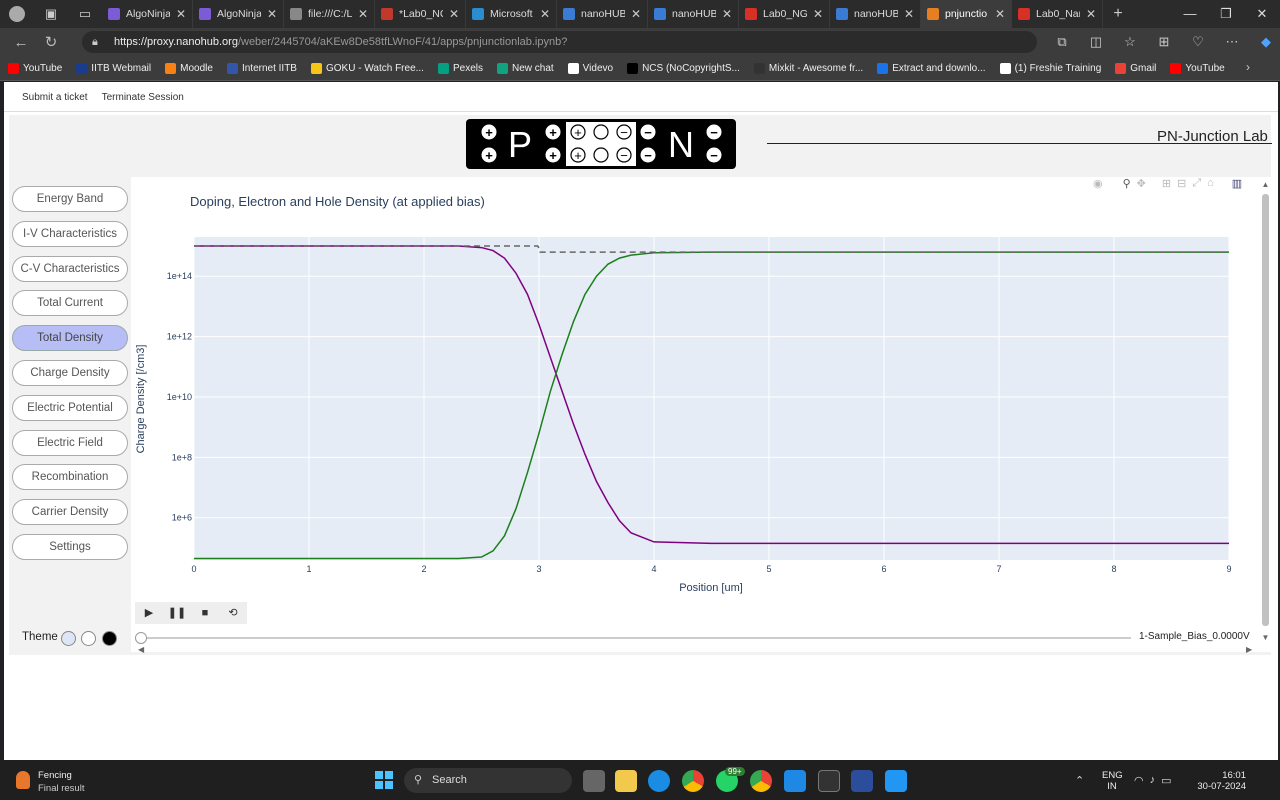  What do you see at coordinates (1050, 68) in the screenshot?
I see `bookmark-item: (1) Freshie Training` at bounding box center [1050, 68].